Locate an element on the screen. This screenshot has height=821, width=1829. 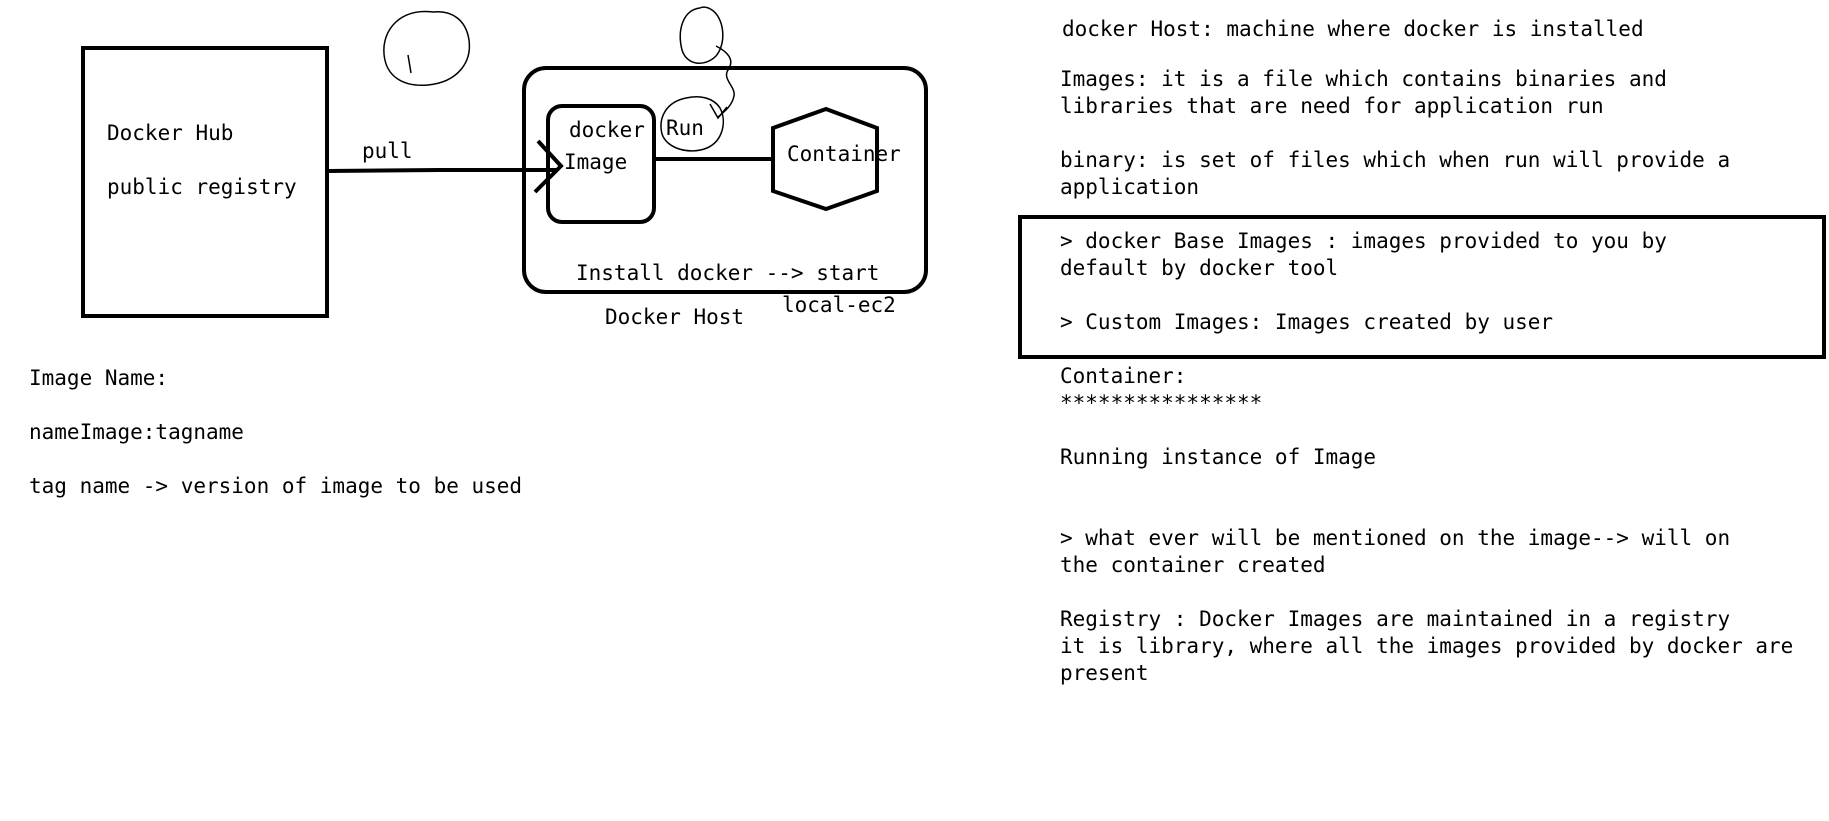
mention-line-2: the container created is located at coordinates (1193, 565).